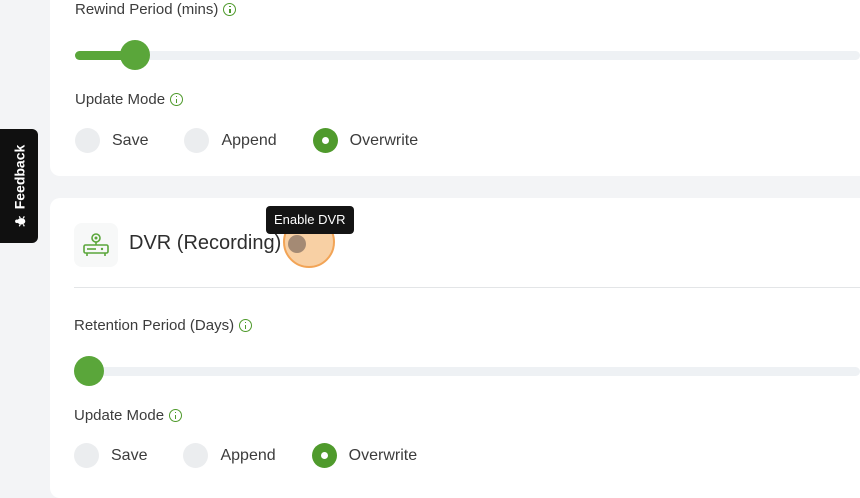  Describe the element at coordinates (467, 287) in the screenshot. I see `section-divider` at that location.